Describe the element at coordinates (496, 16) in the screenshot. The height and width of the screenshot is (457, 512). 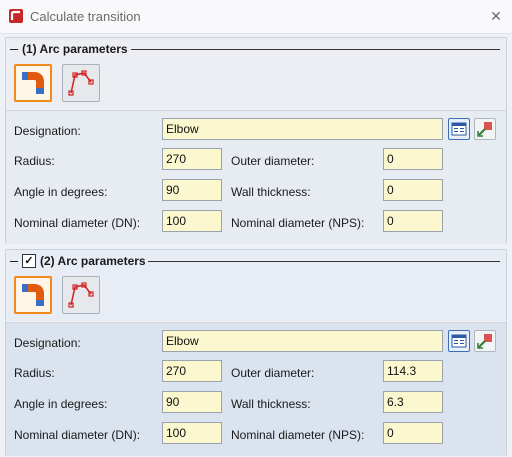
I see `close-icon: ✕` at that location.